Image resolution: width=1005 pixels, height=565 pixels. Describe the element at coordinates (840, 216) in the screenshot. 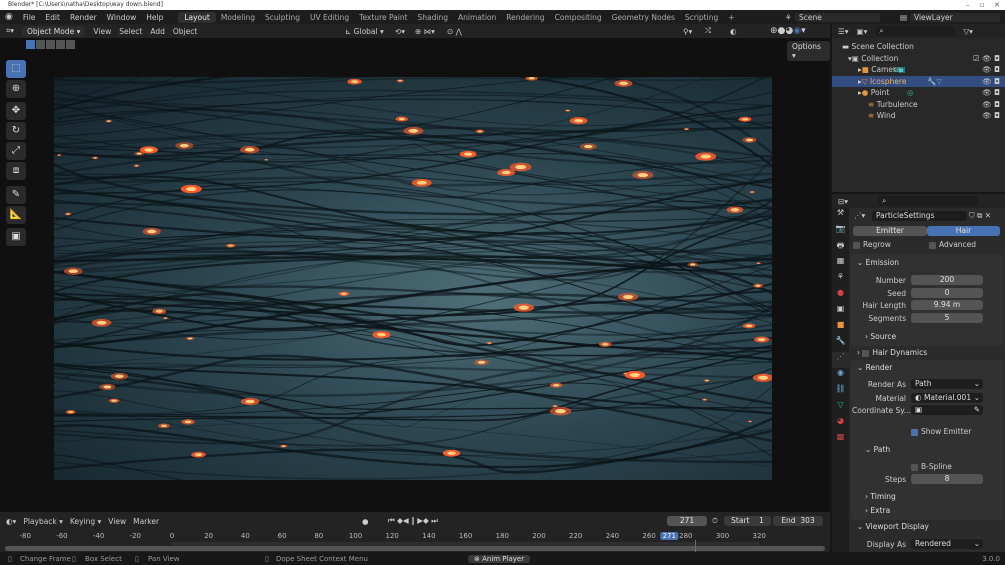

I see `tool-tab-icon: ⚒` at that location.